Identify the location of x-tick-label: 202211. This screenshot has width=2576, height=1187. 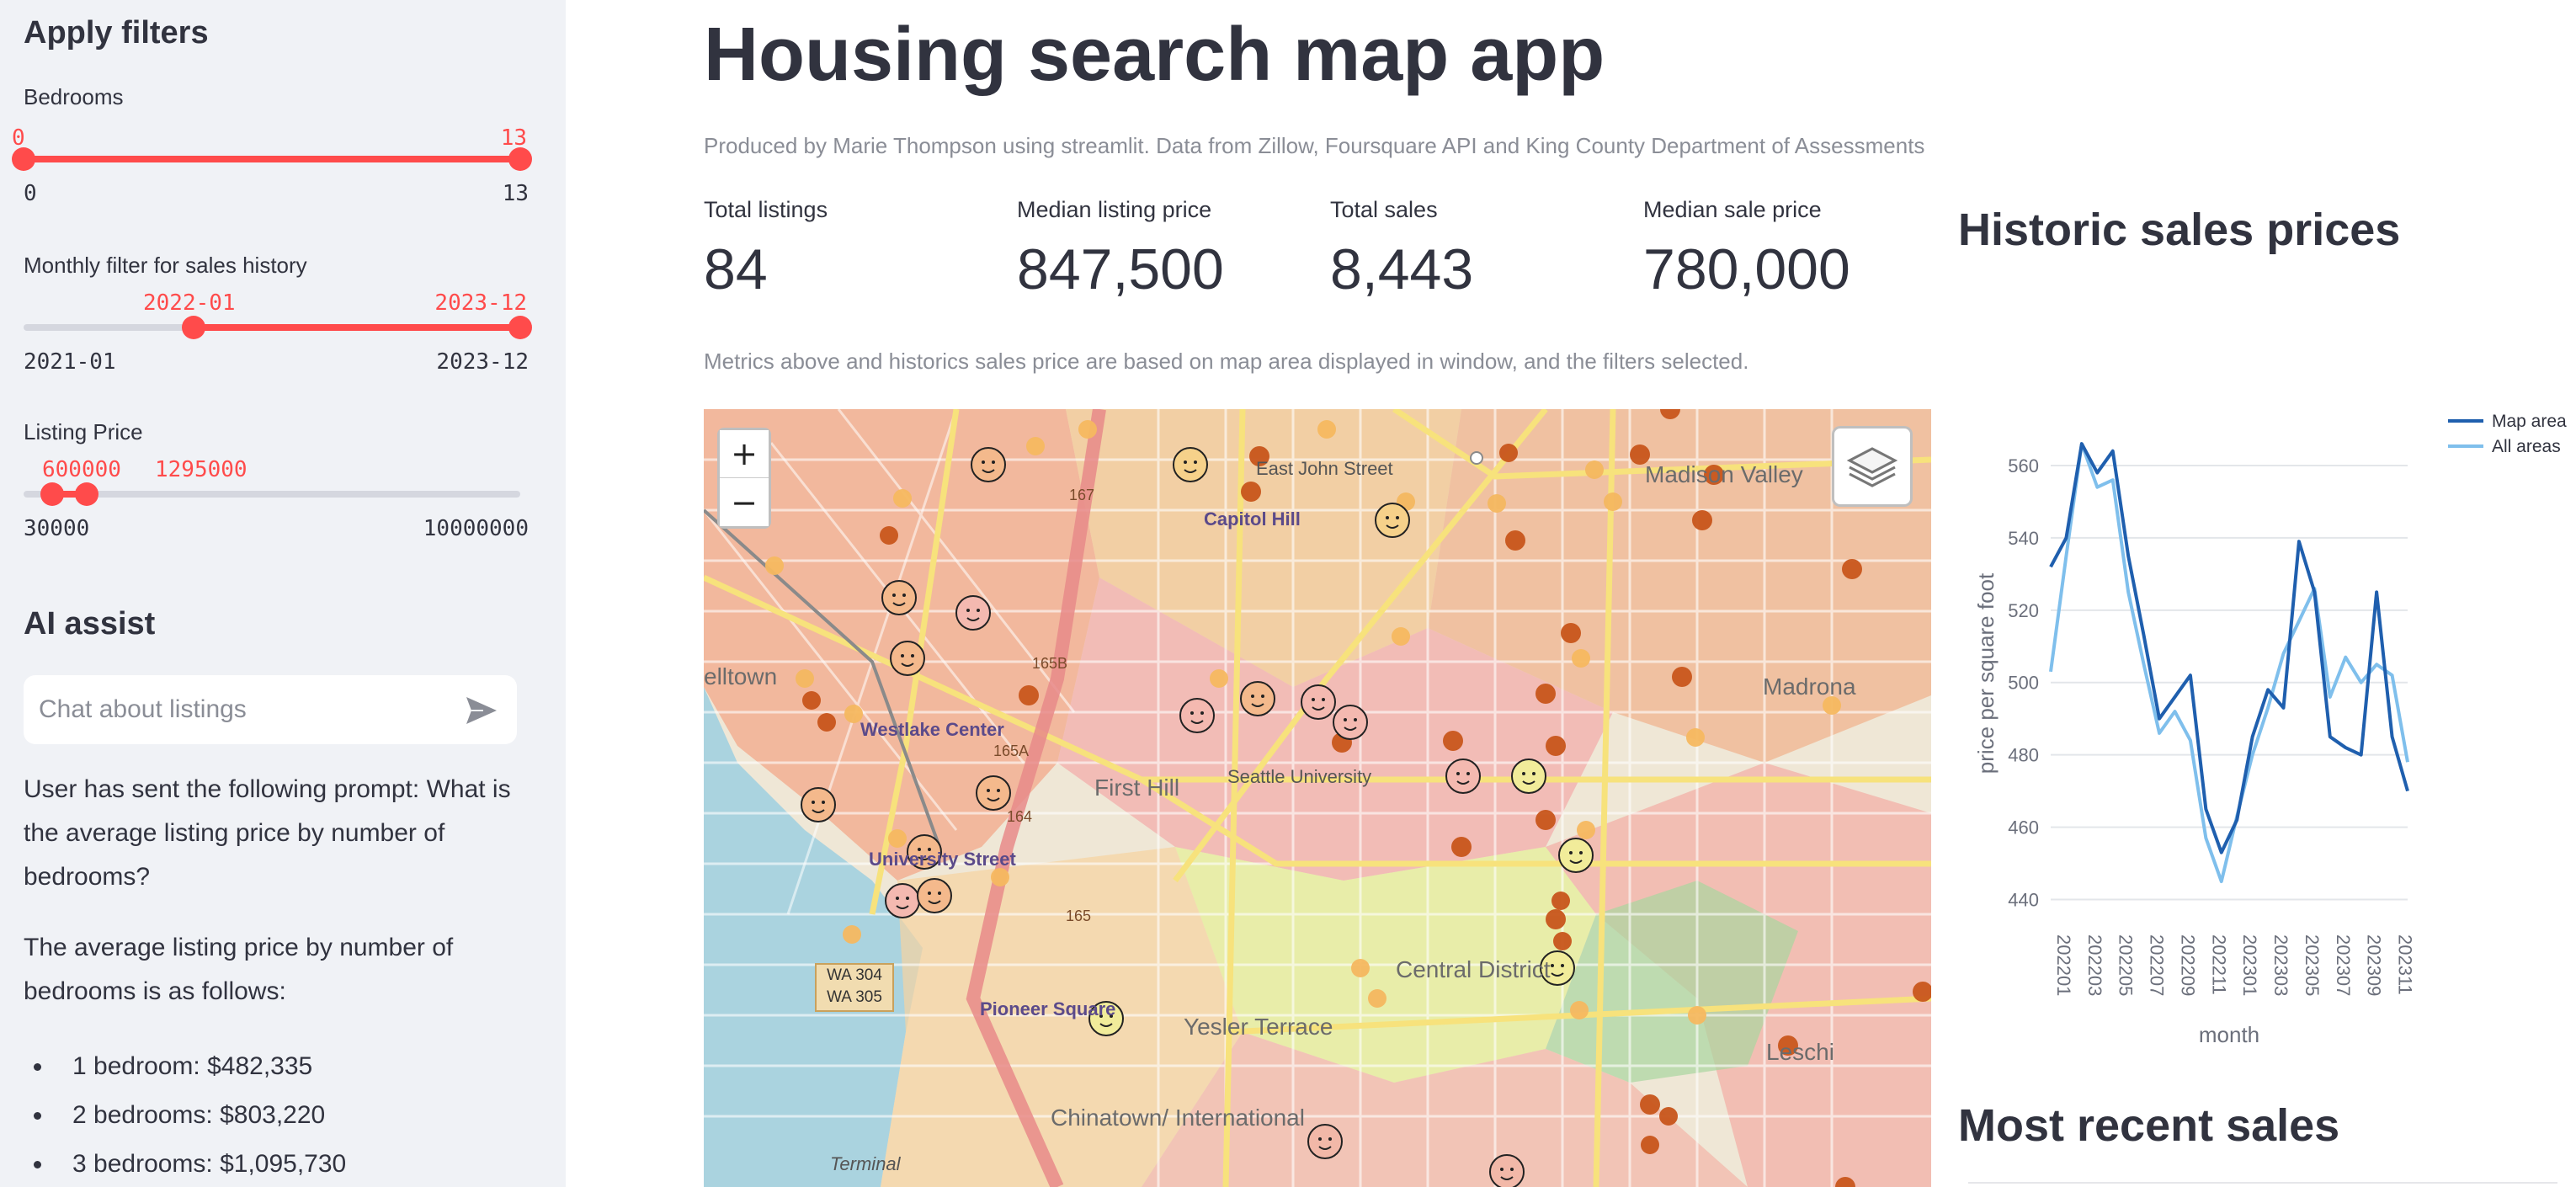
(2218, 964).